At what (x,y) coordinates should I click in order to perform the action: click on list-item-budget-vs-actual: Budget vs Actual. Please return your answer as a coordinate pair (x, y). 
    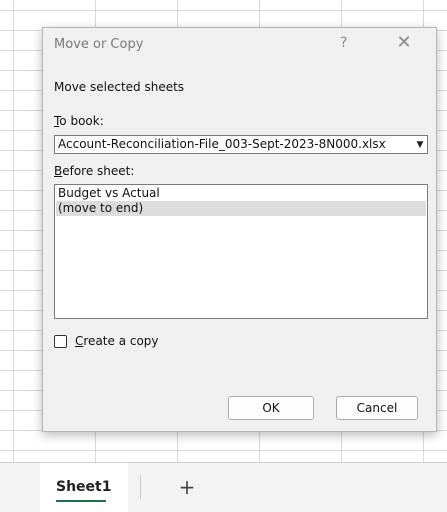
    Looking at the image, I should click on (241, 193).